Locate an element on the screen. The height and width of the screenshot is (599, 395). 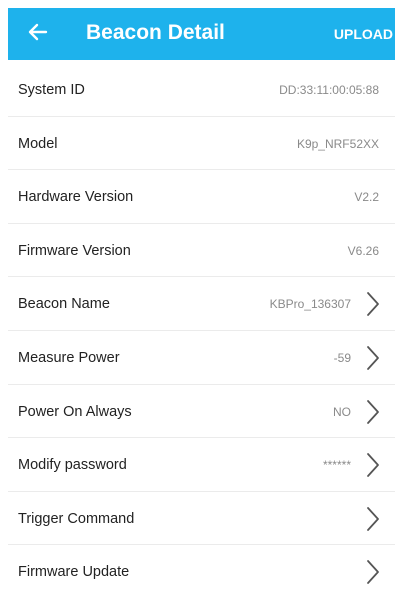
app-bar: Beacon Detail UPLOAD is located at coordinates (201, 34).